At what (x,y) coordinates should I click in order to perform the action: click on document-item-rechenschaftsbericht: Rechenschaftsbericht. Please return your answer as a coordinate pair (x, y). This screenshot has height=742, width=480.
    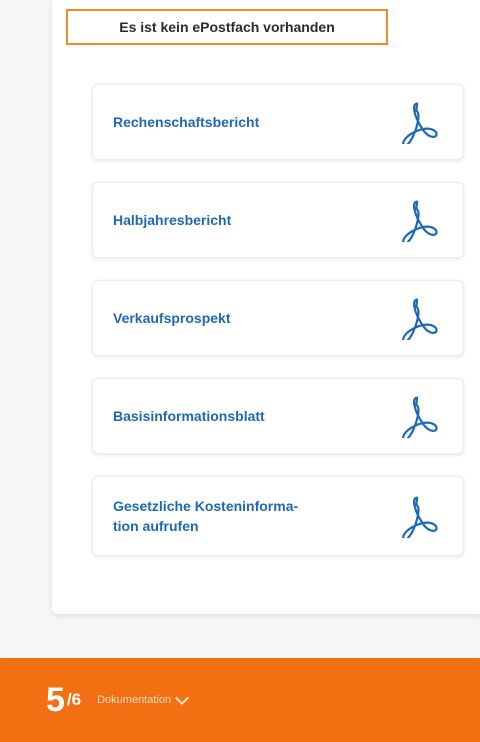
    Looking at the image, I should click on (278, 122).